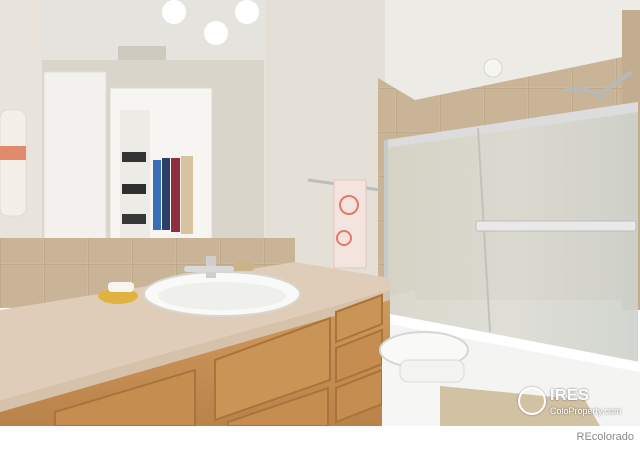  I want to click on photo-credit: REcolorado, so click(605, 437).